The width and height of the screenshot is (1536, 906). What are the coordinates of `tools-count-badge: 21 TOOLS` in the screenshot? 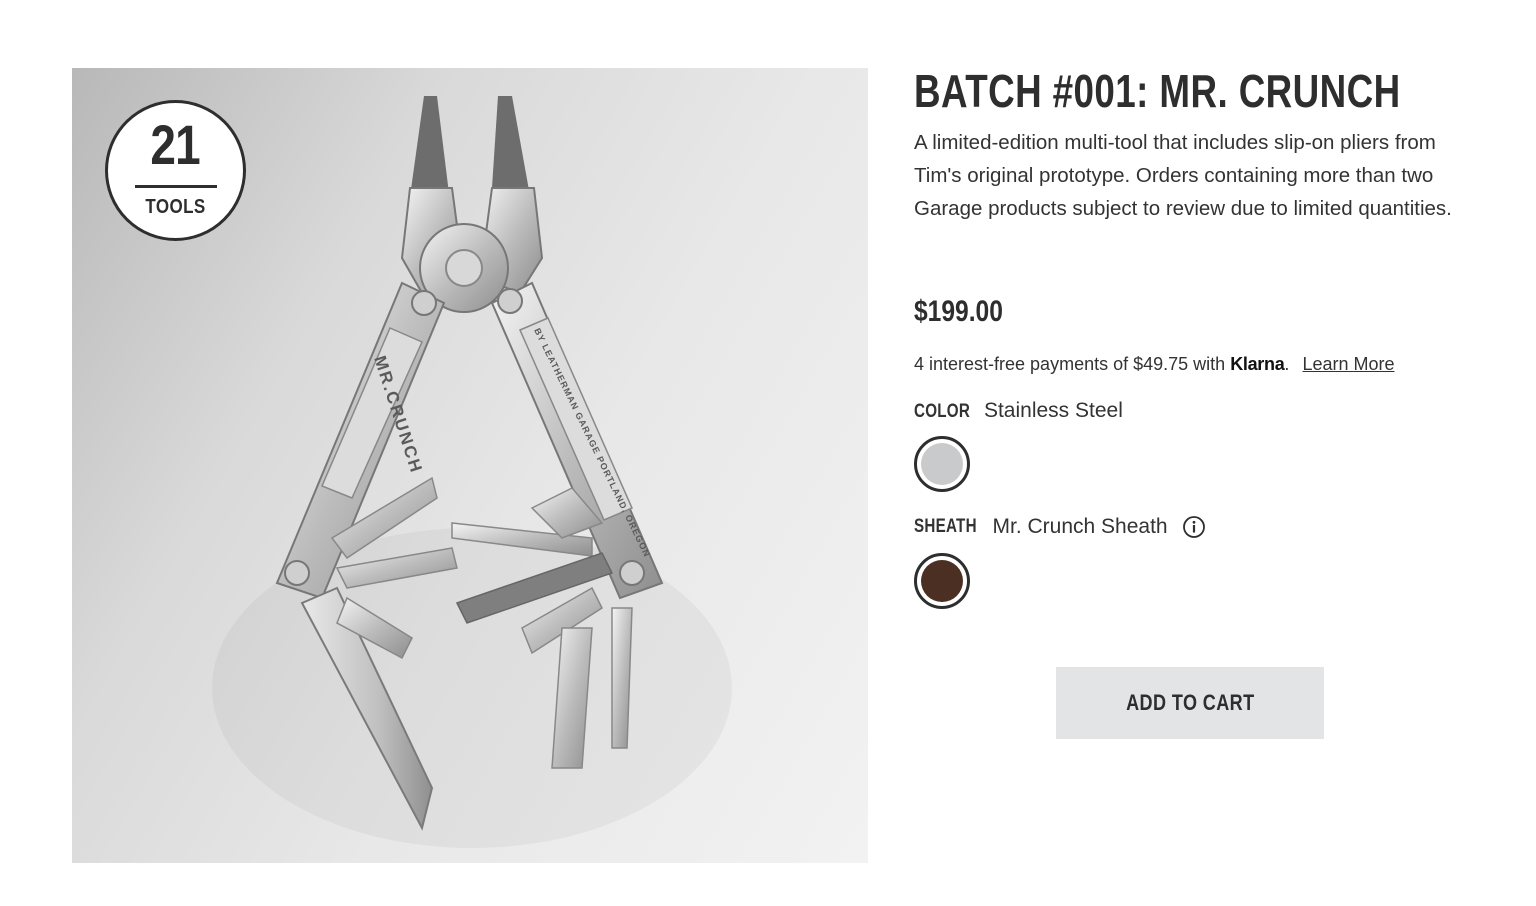 It's located at (175, 170).